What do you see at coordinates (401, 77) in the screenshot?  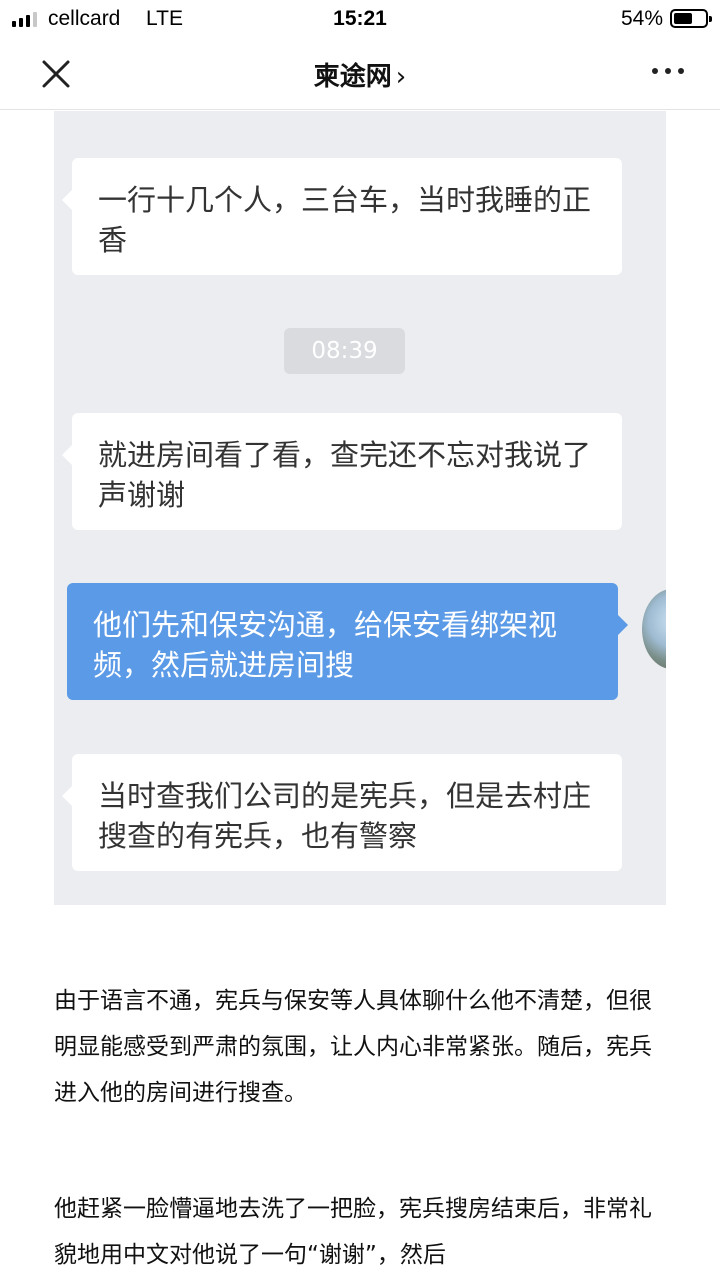 I see `chevron-right-icon: ›` at bounding box center [401, 77].